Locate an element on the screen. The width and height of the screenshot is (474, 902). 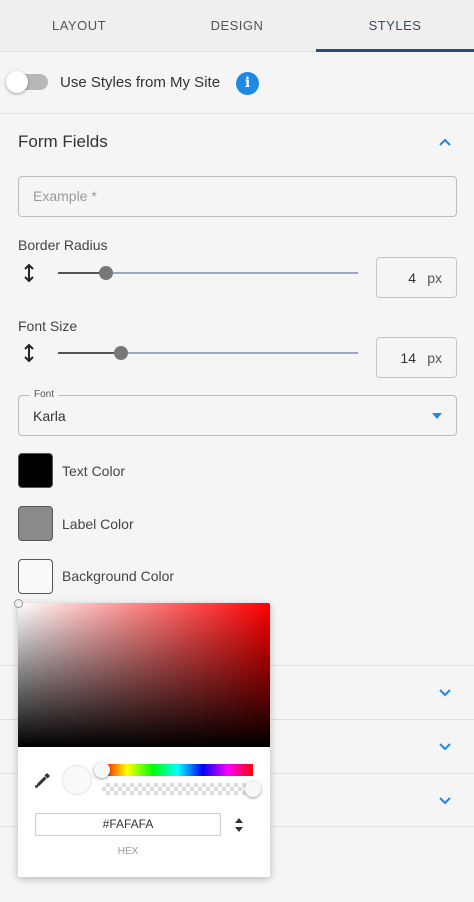
hue-slider is located at coordinates (177, 770).